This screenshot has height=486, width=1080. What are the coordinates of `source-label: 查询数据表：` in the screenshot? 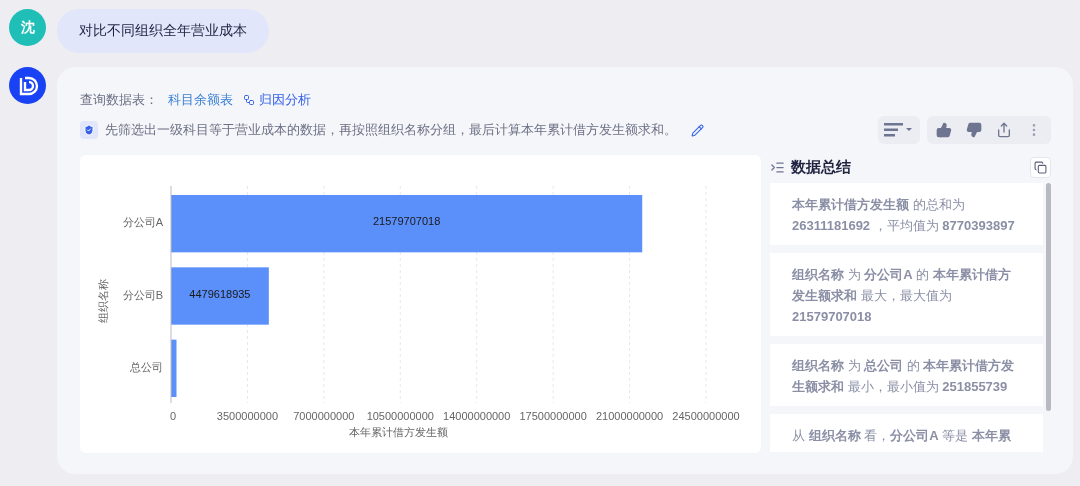 It's located at (119, 100).